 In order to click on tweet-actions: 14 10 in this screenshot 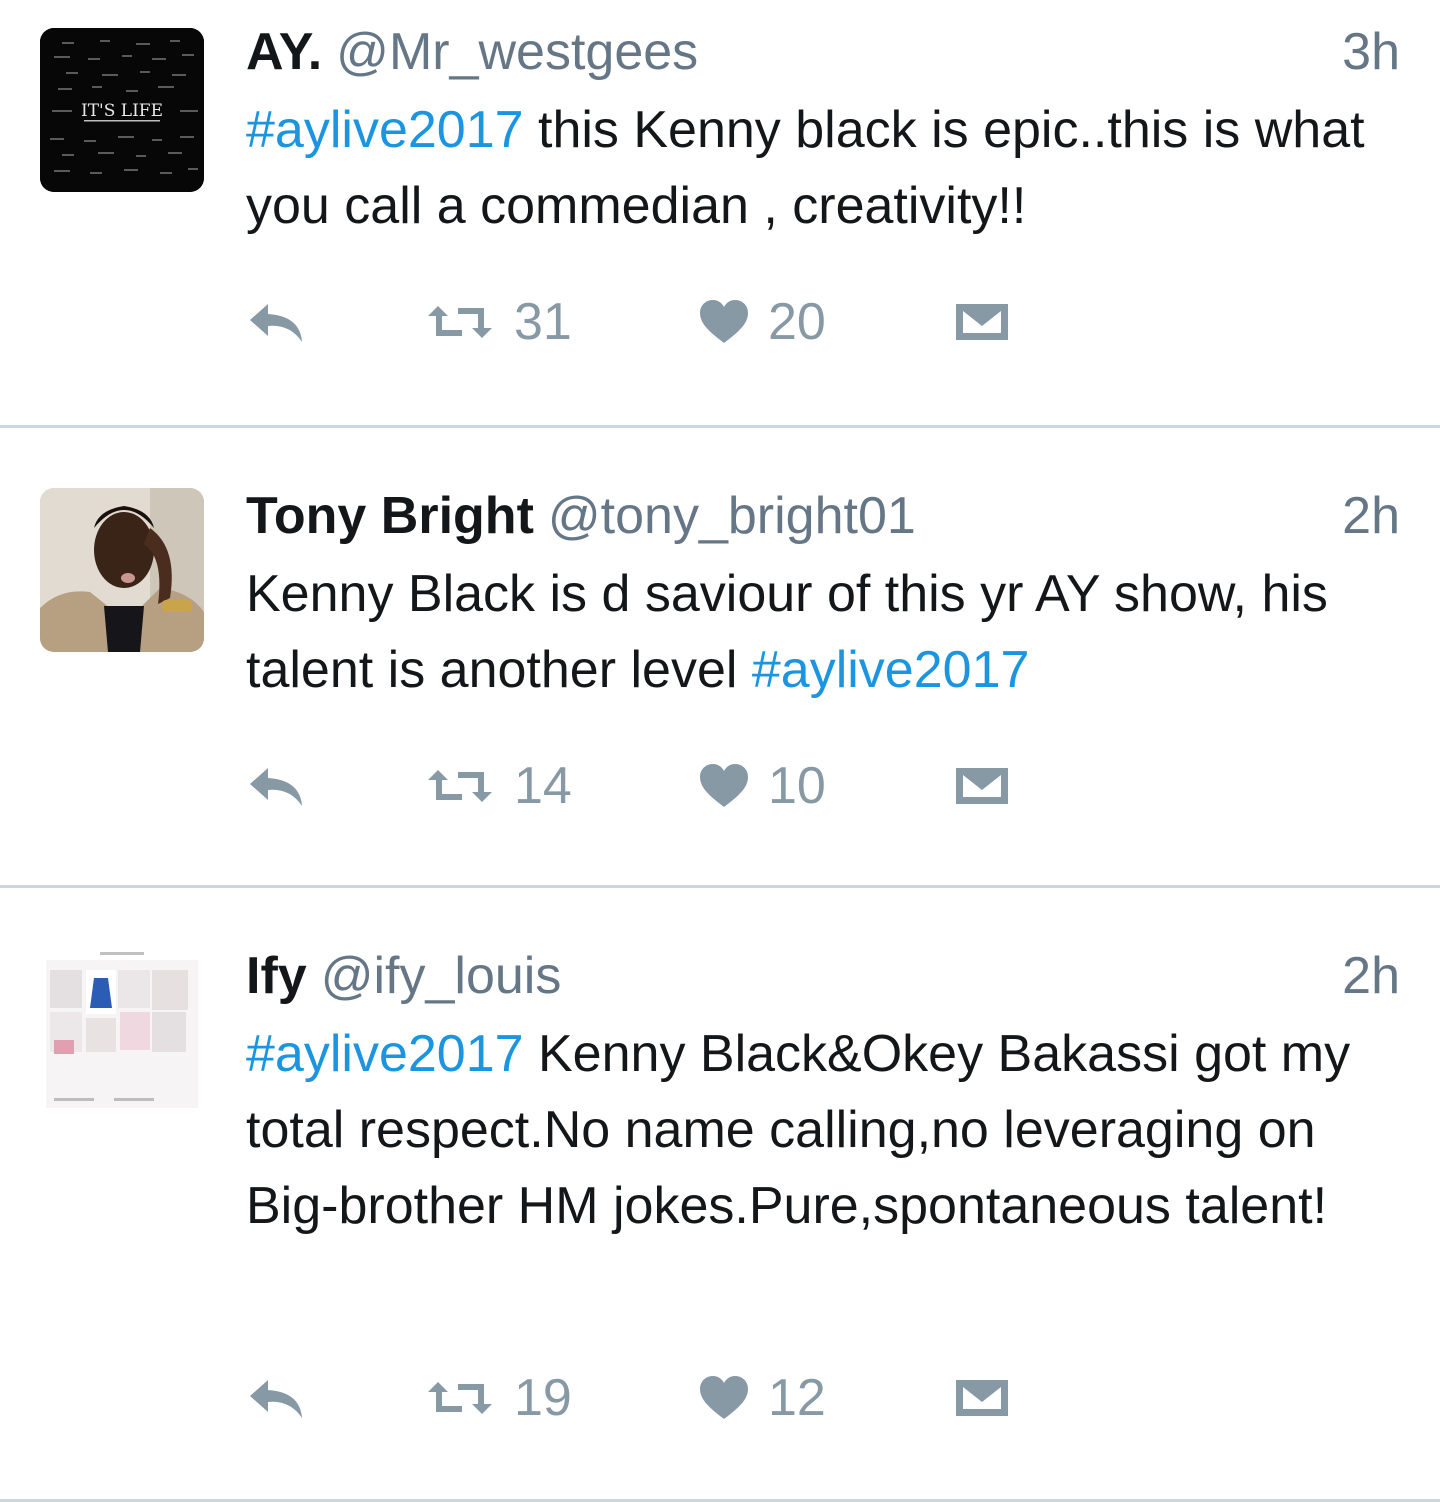, I will do `click(646, 786)`.